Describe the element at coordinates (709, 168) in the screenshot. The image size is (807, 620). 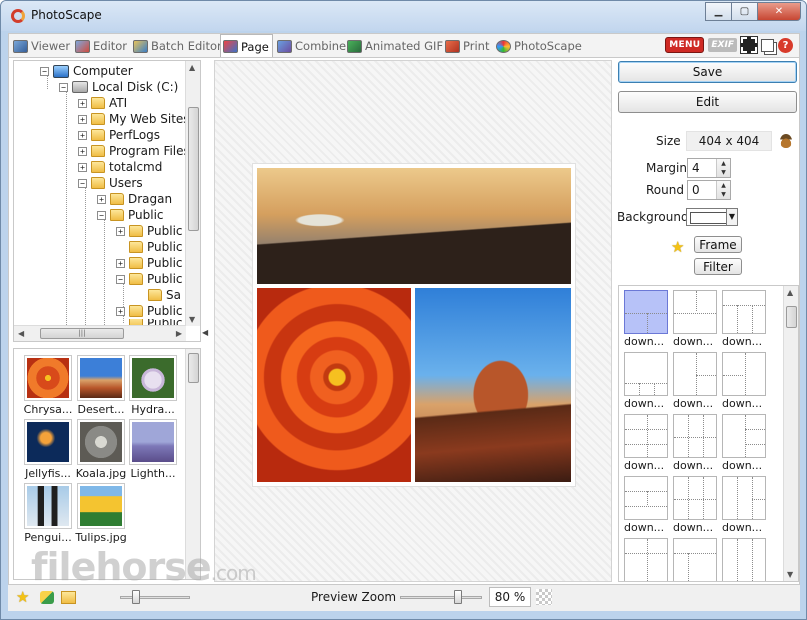
I see `margin-stepper: 4 ▲ ▼` at that location.